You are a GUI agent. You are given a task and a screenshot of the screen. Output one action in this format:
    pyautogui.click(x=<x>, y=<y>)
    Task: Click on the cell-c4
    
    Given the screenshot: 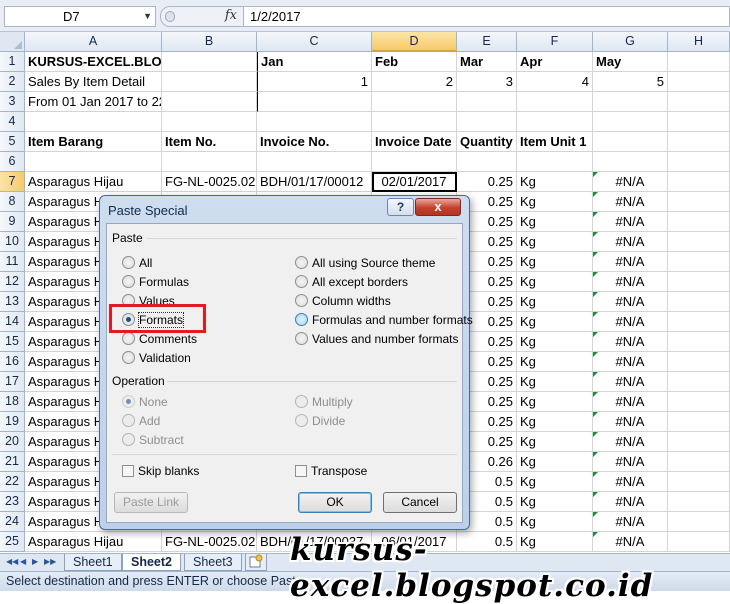 What is the action you would take?
    pyautogui.click(x=314, y=122)
    